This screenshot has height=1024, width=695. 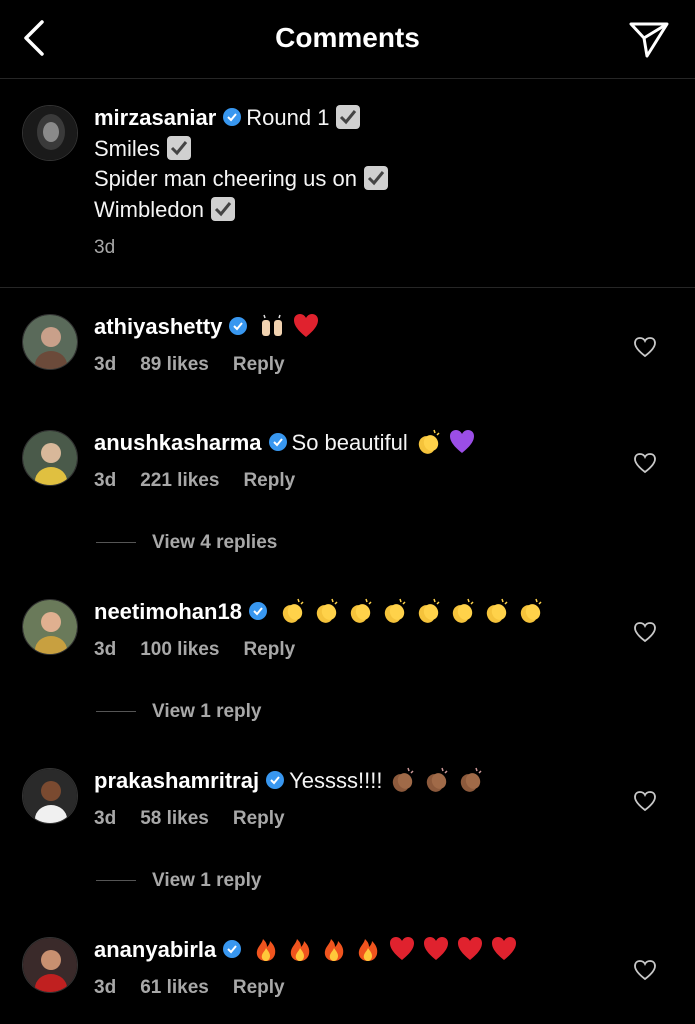 What do you see at coordinates (127, 148) in the screenshot?
I see `caption-line: Smiles` at bounding box center [127, 148].